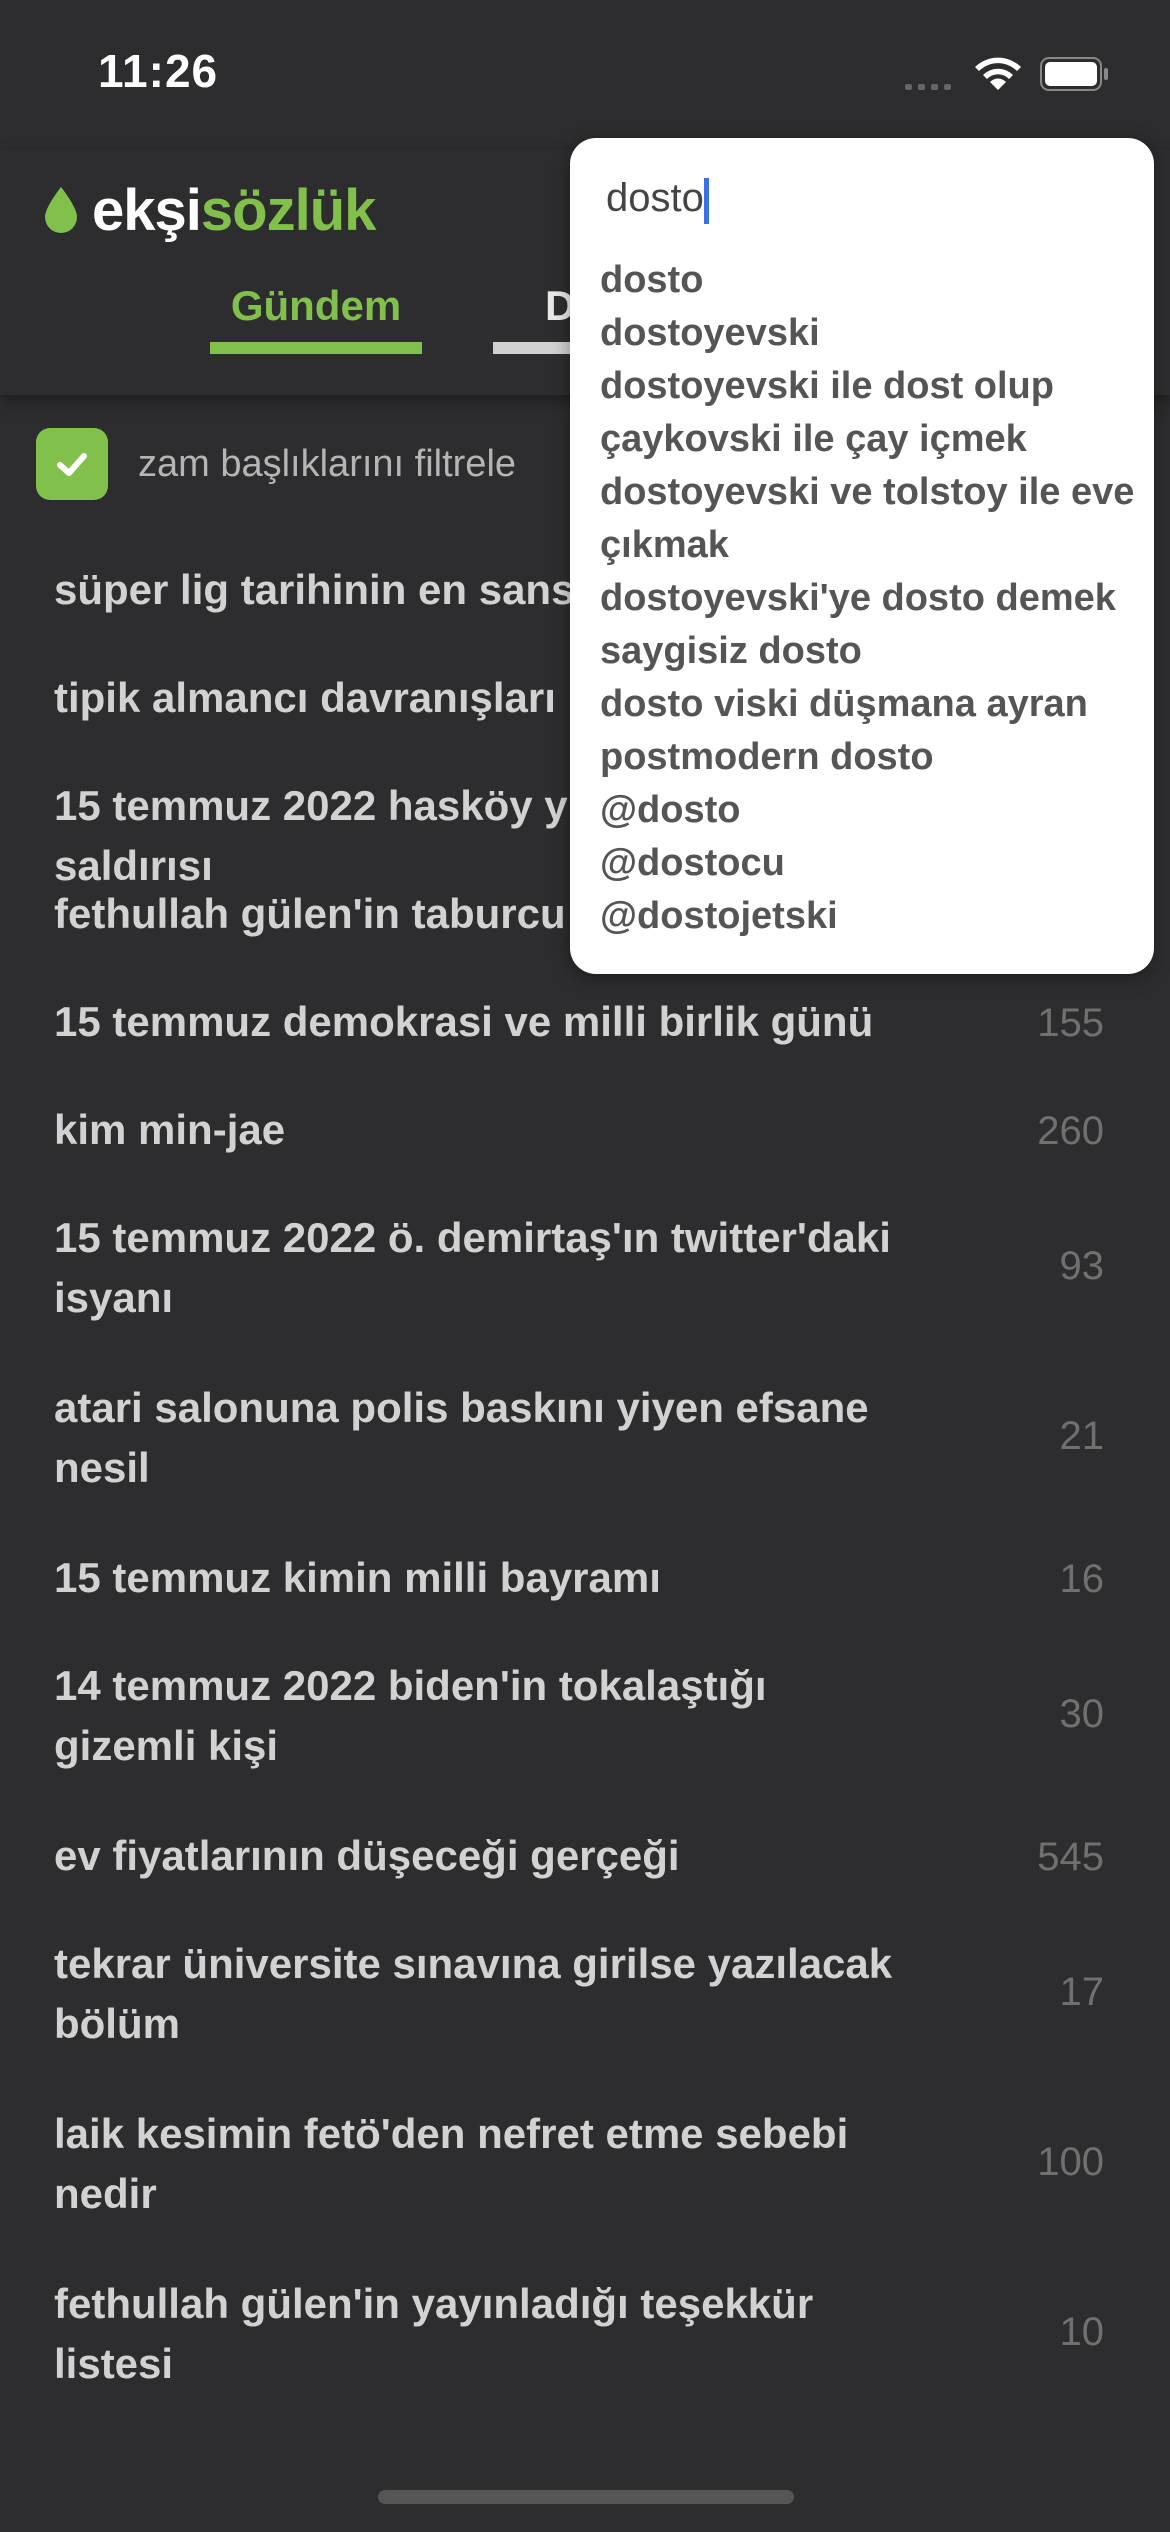 This screenshot has height=2532, width=1170. What do you see at coordinates (932, 86) in the screenshot?
I see `cellular-signal-icon` at bounding box center [932, 86].